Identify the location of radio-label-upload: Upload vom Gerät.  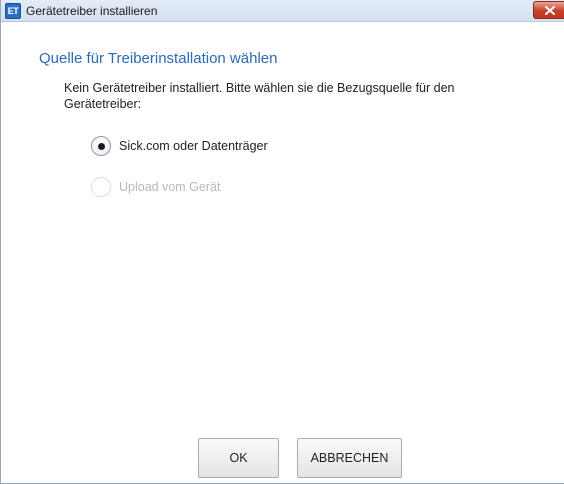
(170, 187).